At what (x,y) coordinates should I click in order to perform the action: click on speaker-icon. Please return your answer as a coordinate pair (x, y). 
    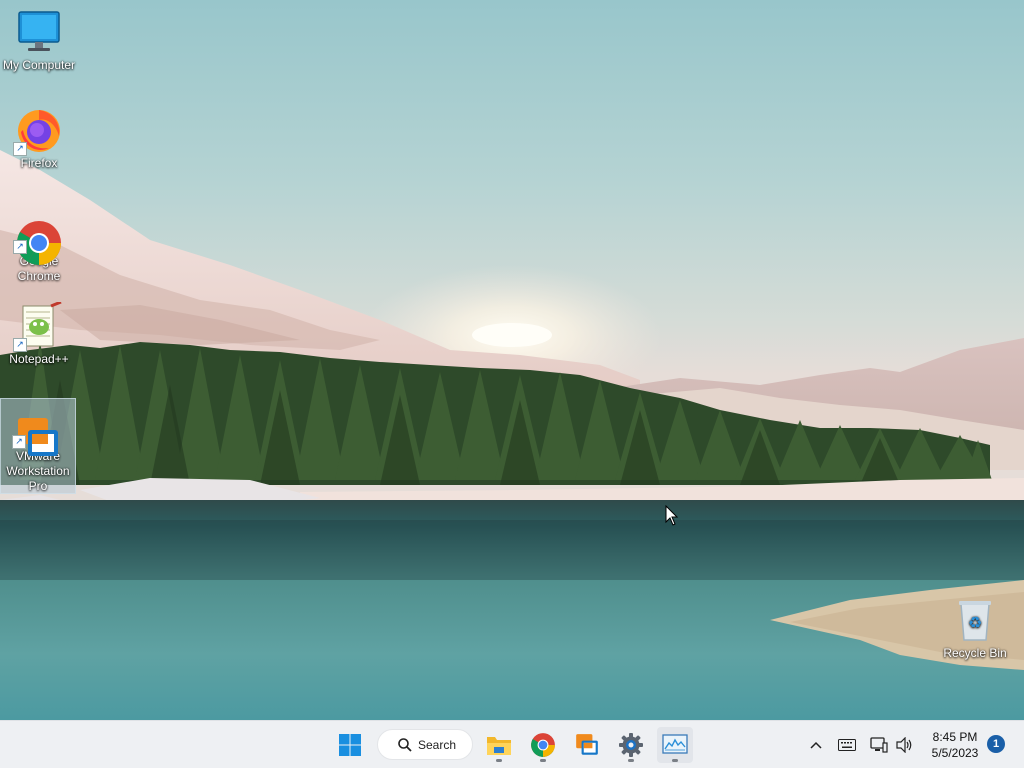
    Looking at the image, I should click on (904, 745).